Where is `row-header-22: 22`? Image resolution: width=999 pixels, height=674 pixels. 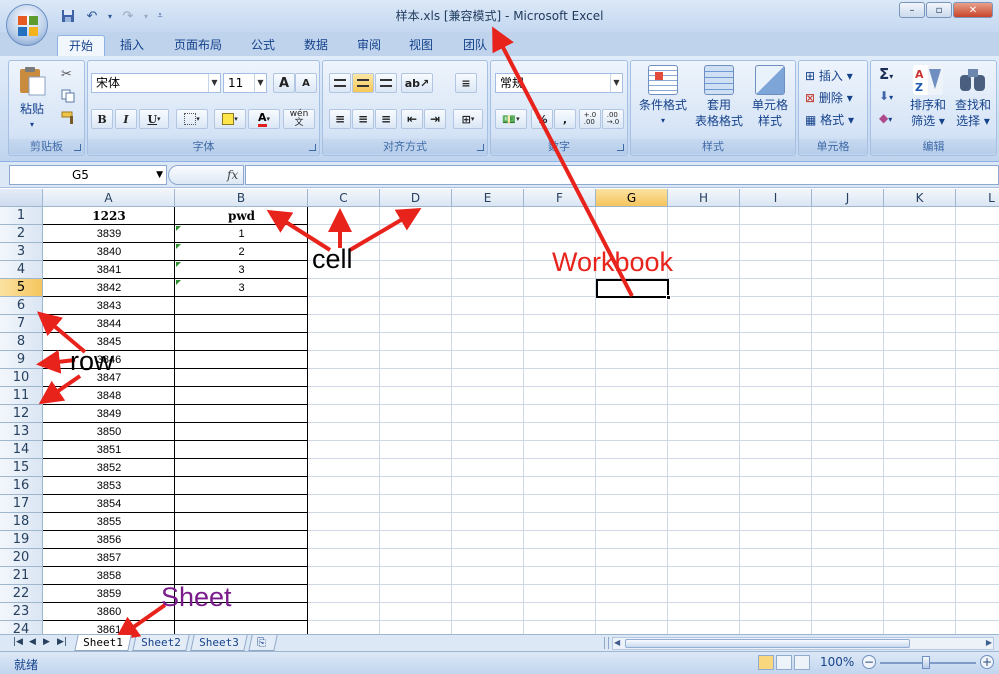 row-header-22: 22 is located at coordinates (21, 594).